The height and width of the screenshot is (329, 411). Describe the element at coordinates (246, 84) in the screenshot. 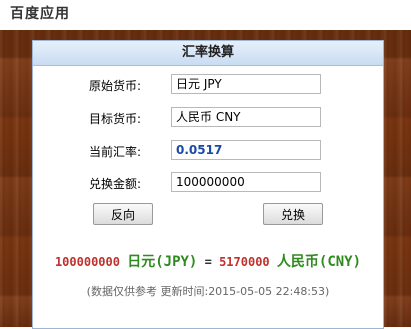

I see `source-currency-field` at that location.